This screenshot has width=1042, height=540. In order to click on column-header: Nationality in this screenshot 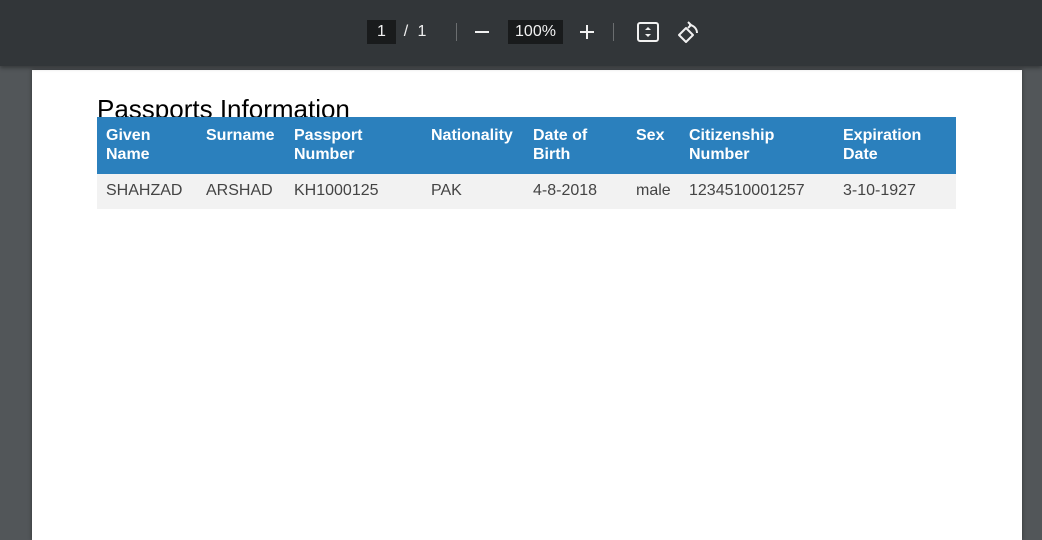, I will do `click(473, 145)`.